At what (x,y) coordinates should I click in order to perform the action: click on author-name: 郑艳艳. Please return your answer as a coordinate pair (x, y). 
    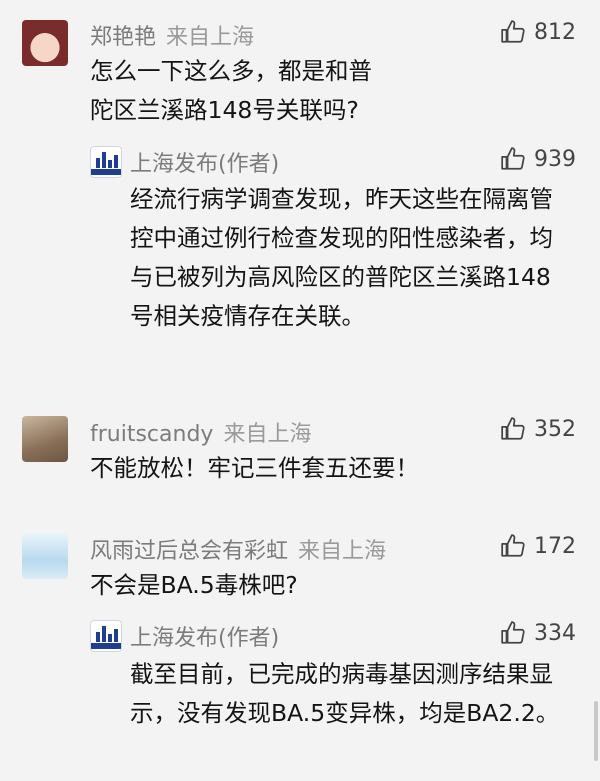
    Looking at the image, I should click on (123, 37).